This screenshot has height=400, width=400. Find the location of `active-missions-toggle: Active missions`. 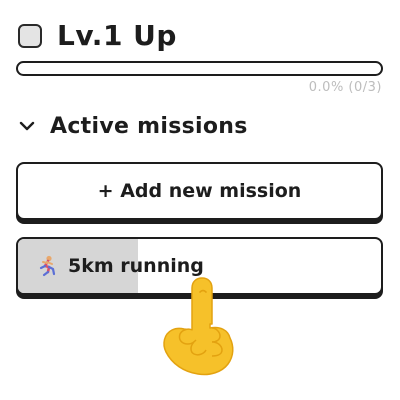

active-missions-toggle: Active missions is located at coordinates (133, 126).